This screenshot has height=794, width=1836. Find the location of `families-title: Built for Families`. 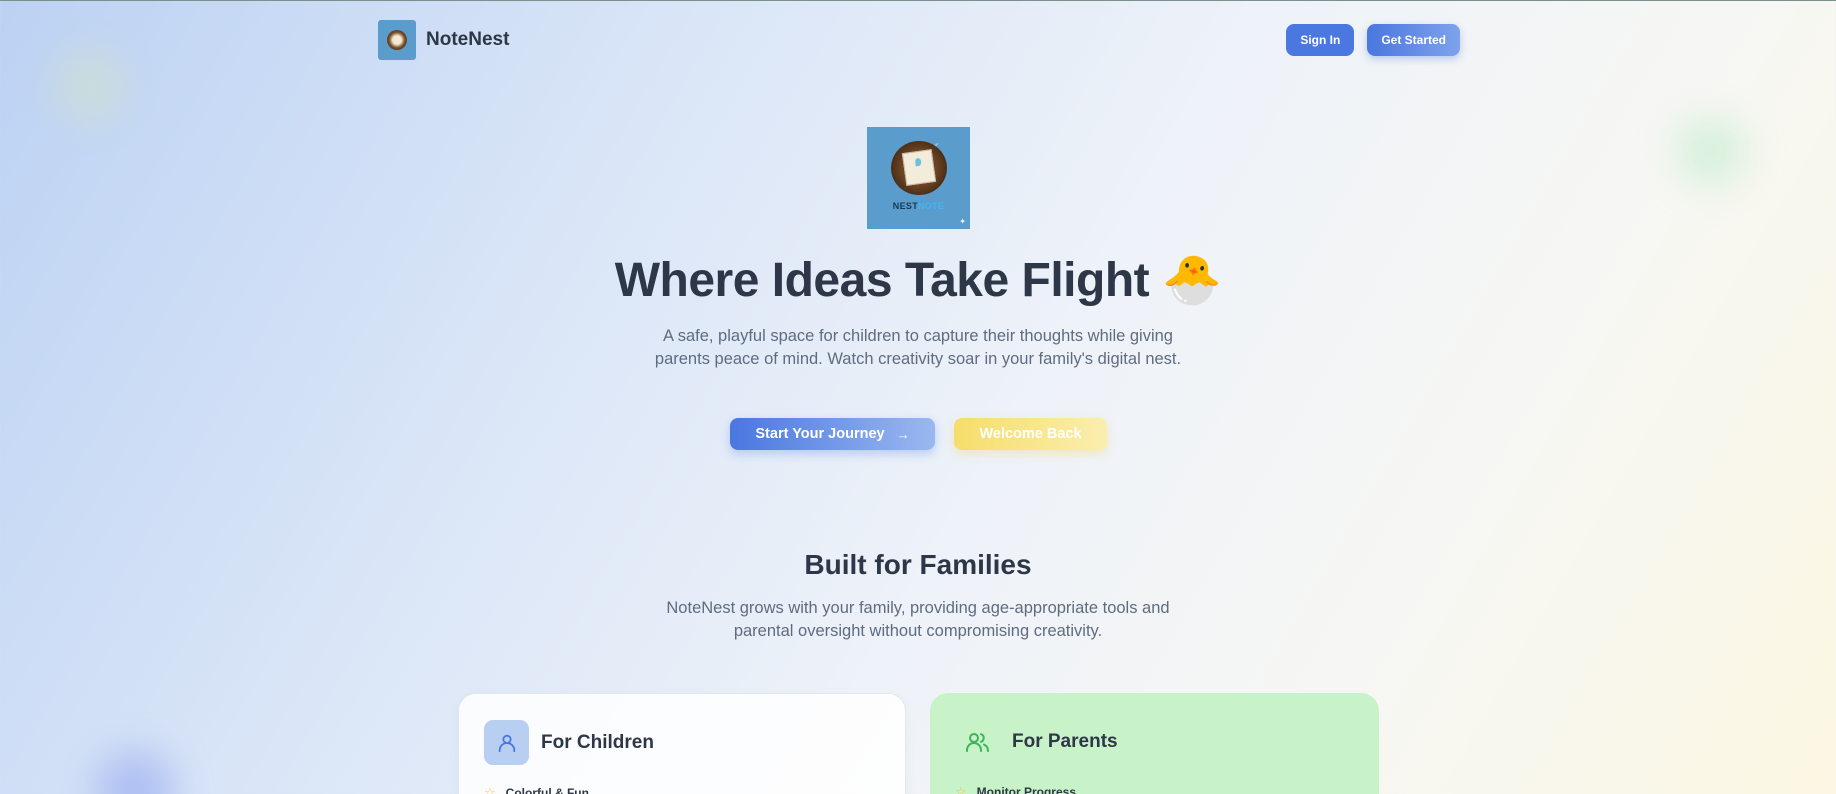

families-title: Built for Families is located at coordinates (918, 564).